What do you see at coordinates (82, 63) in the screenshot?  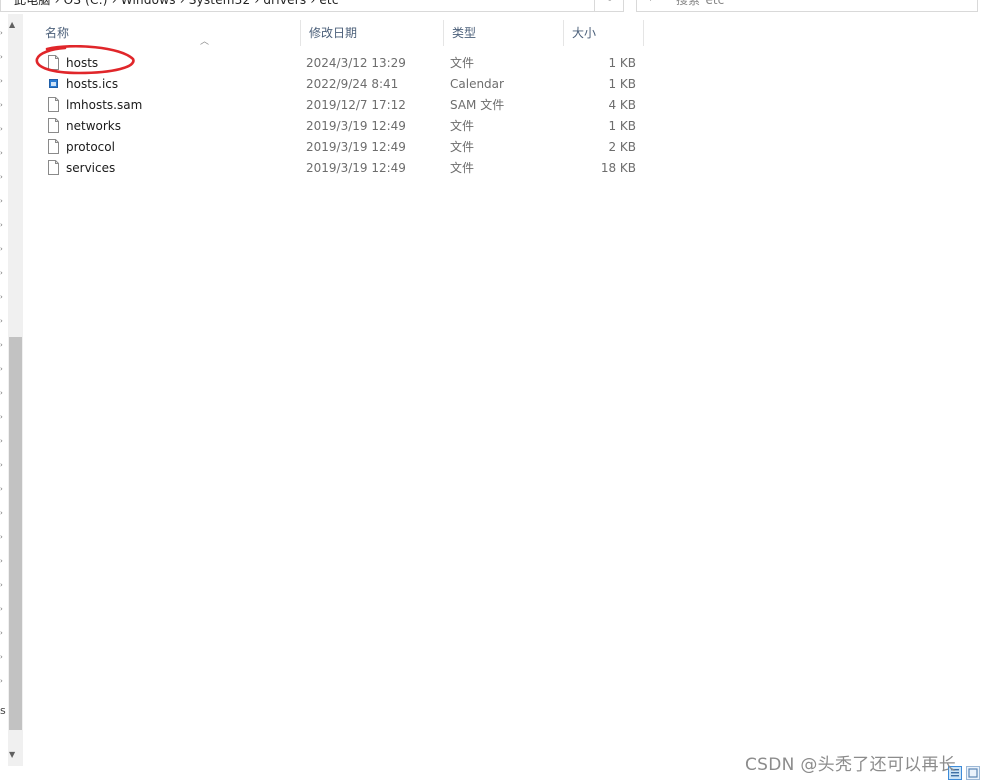 I see `file-name: hosts` at bounding box center [82, 63].